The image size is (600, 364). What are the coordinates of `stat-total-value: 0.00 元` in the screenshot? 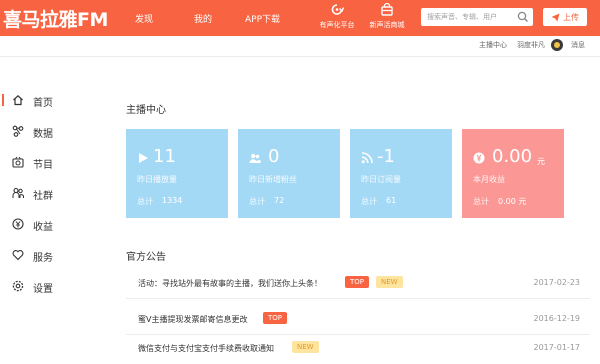 It's located at (512, 201).